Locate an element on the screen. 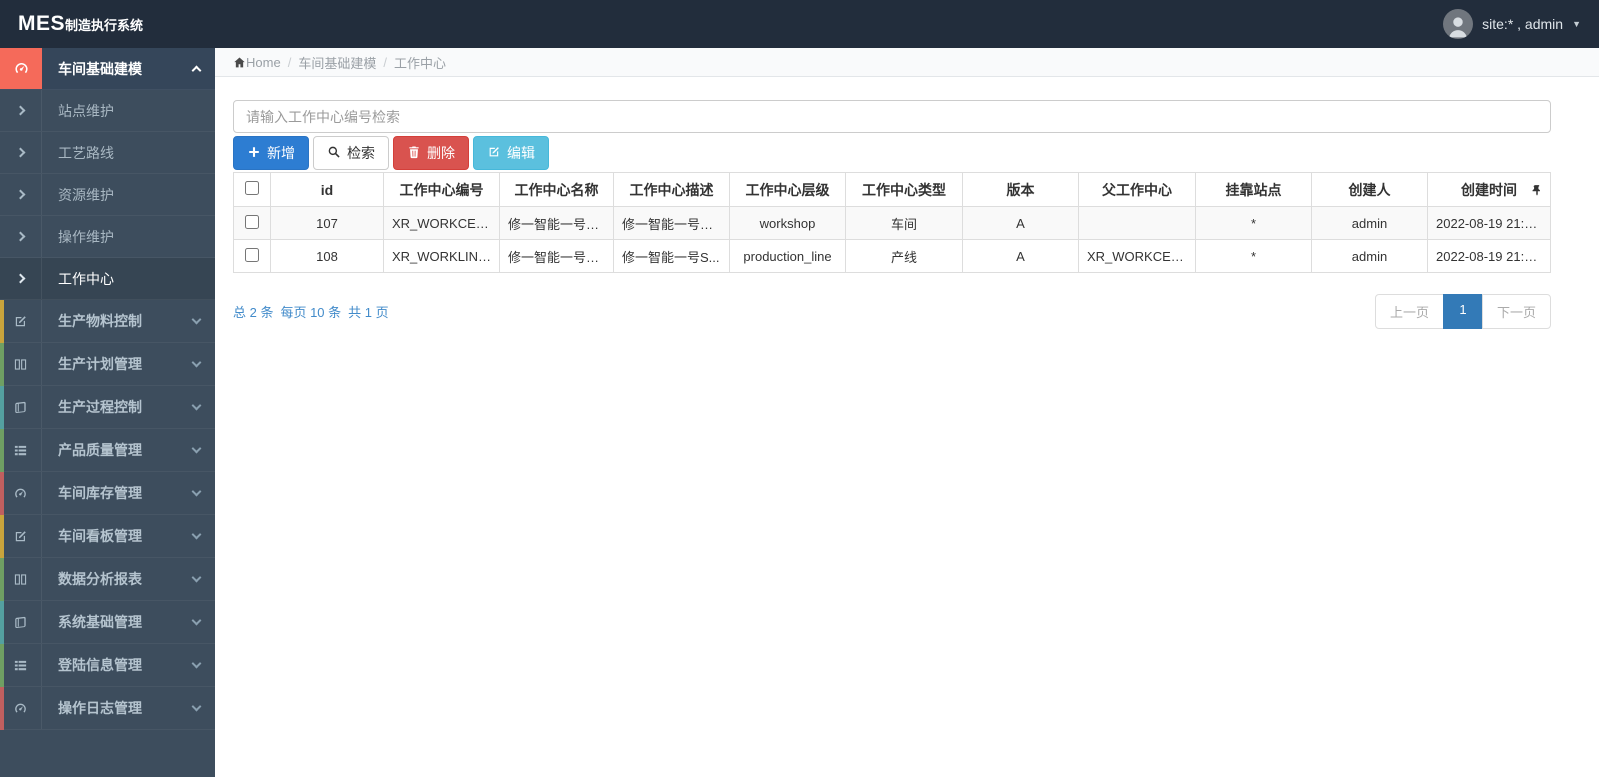  pagination: 上一页 1 下一页 is located at coordinates (1462, 311).